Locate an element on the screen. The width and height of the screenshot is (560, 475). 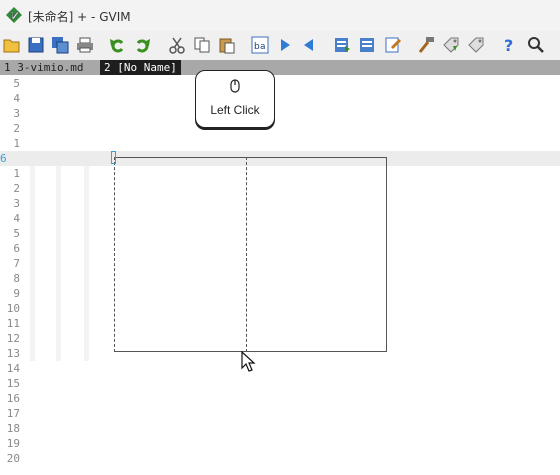
line-number: 19 is located at coordinates (13, 443).